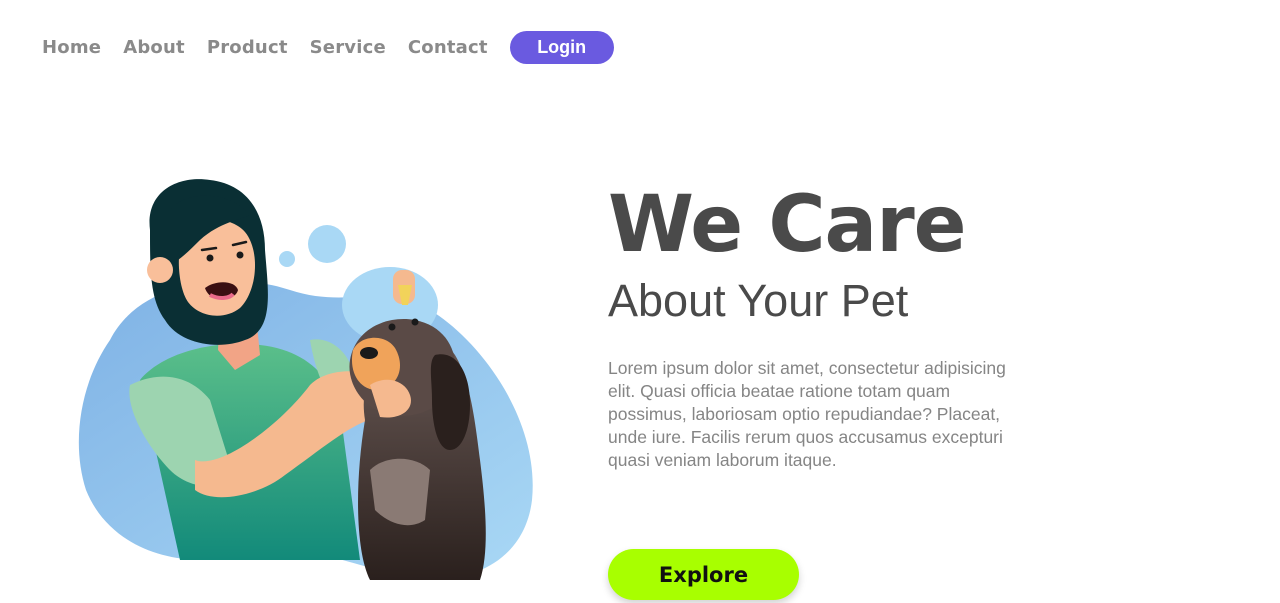 This screenshot has width=1280, height=603. Describe the element at coordinates (561, 47) in the screenshot. I see `login-button: Login` at that location.